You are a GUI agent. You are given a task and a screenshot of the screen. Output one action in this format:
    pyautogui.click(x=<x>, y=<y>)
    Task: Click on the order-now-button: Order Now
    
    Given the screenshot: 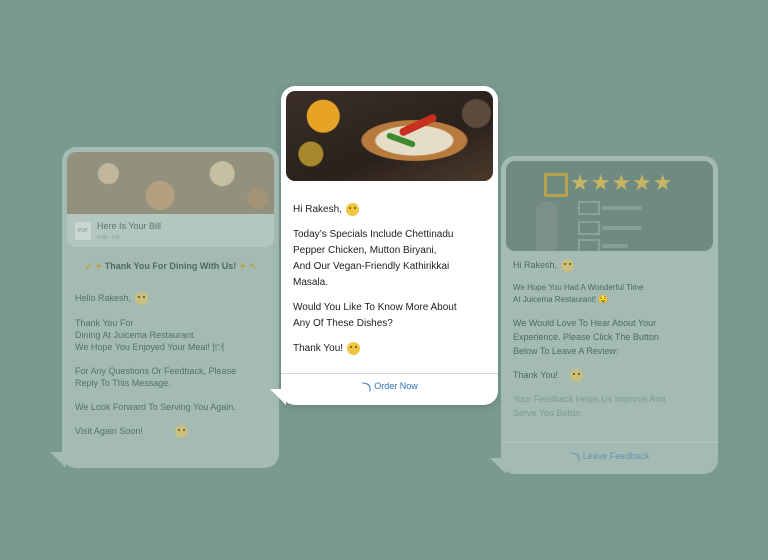 What is the action you would take?
    pyautogui.click(x=389, y=386)
    